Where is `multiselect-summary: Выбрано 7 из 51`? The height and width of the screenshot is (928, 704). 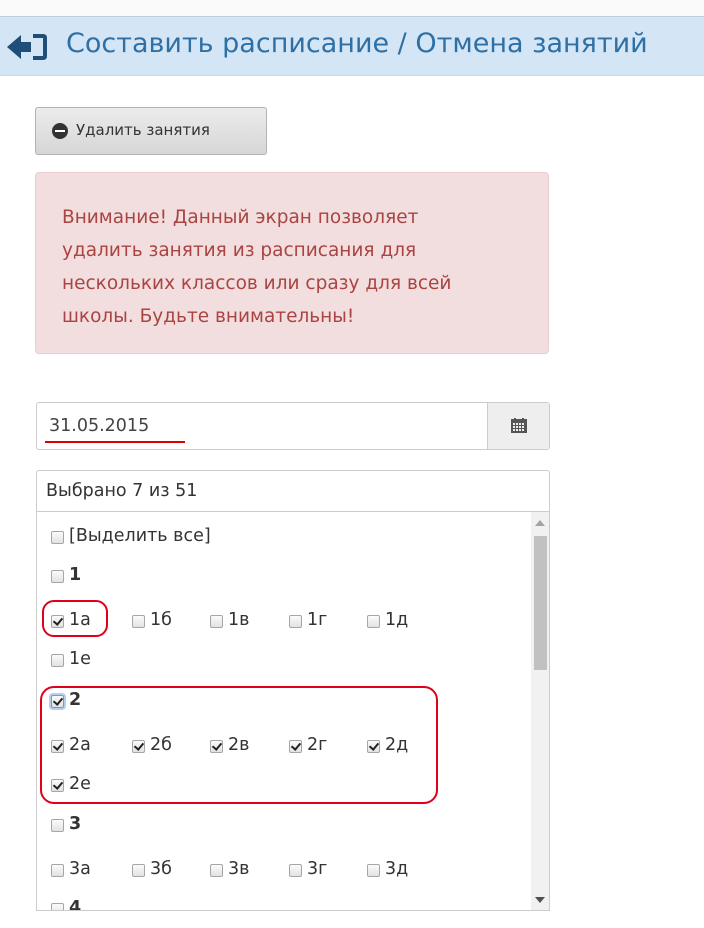
multiselect-summary: Выбрано 7 из 51 is located at coordinates (122, 491).